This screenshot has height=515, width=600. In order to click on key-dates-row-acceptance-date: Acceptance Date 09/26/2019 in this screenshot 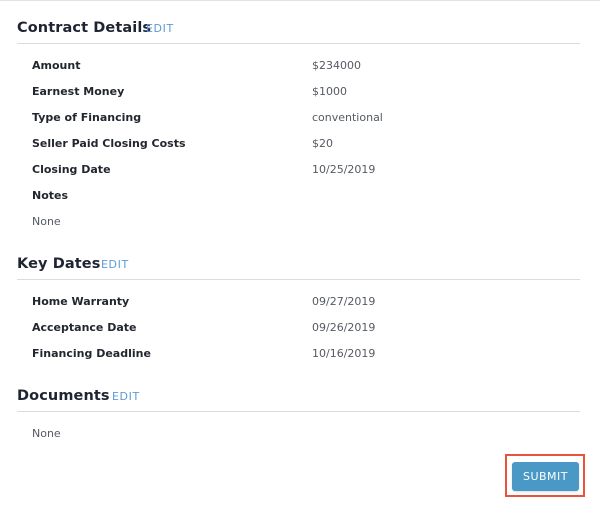, I will do `click(302, 330)`.